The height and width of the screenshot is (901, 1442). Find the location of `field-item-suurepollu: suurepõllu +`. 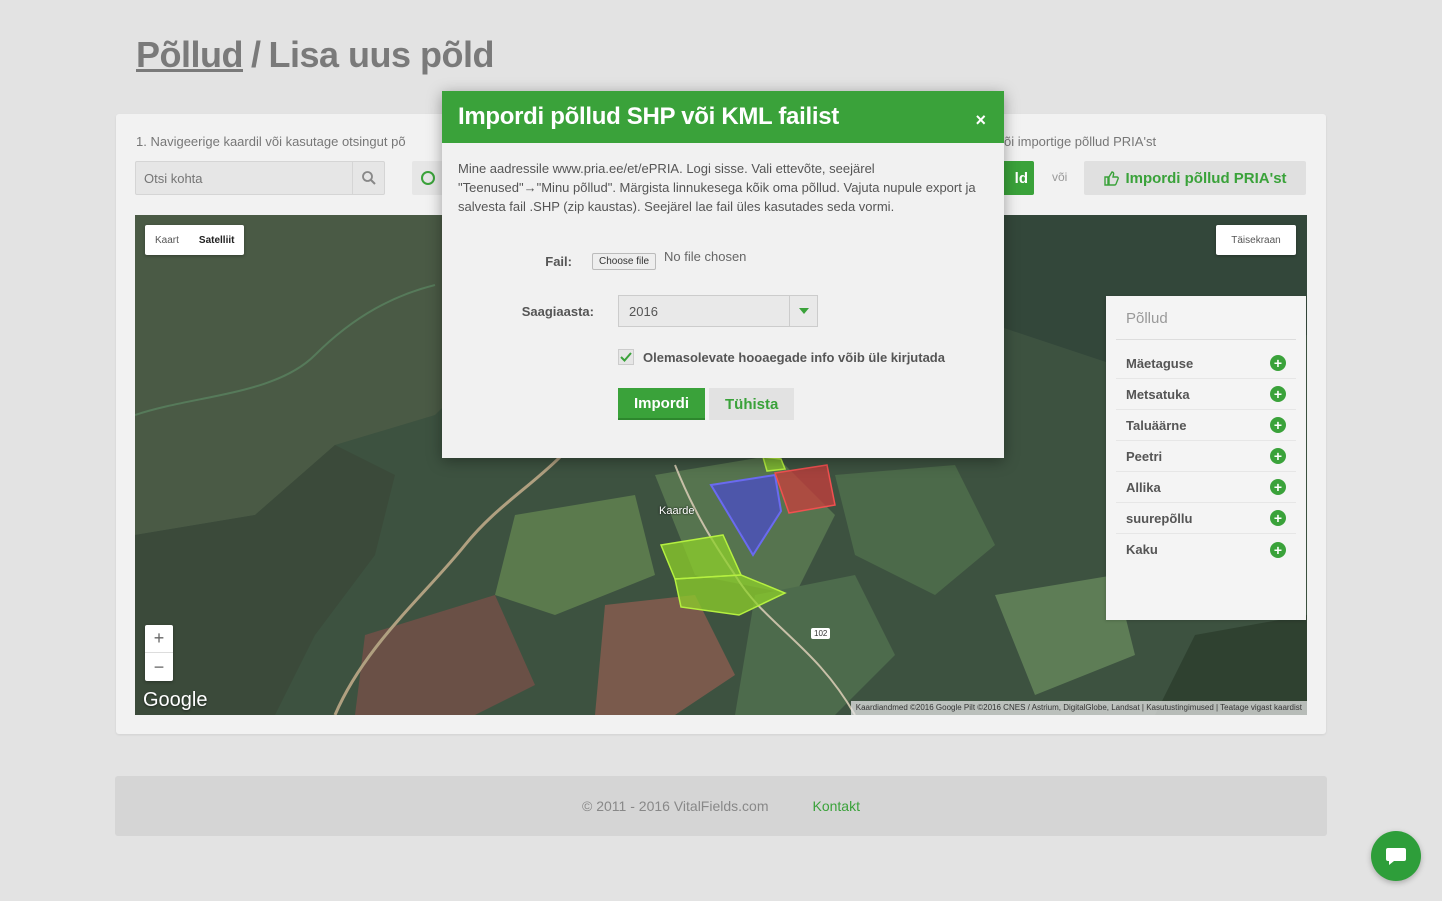

field-item-suurepollu: suurepõllu + is located at coordinates (1206, 518).